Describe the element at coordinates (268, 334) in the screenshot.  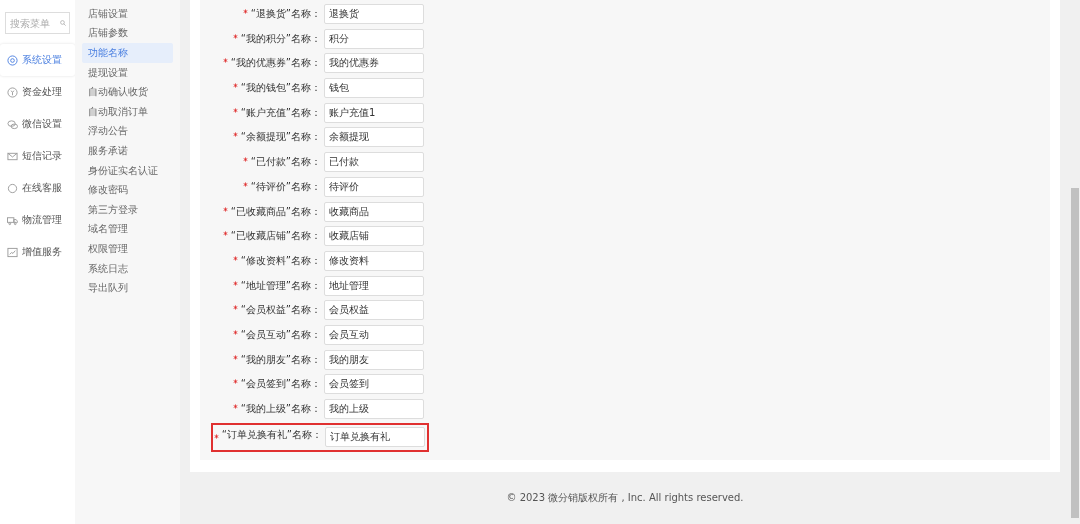
I see `field-label: “会员互动”名称：` at that location.